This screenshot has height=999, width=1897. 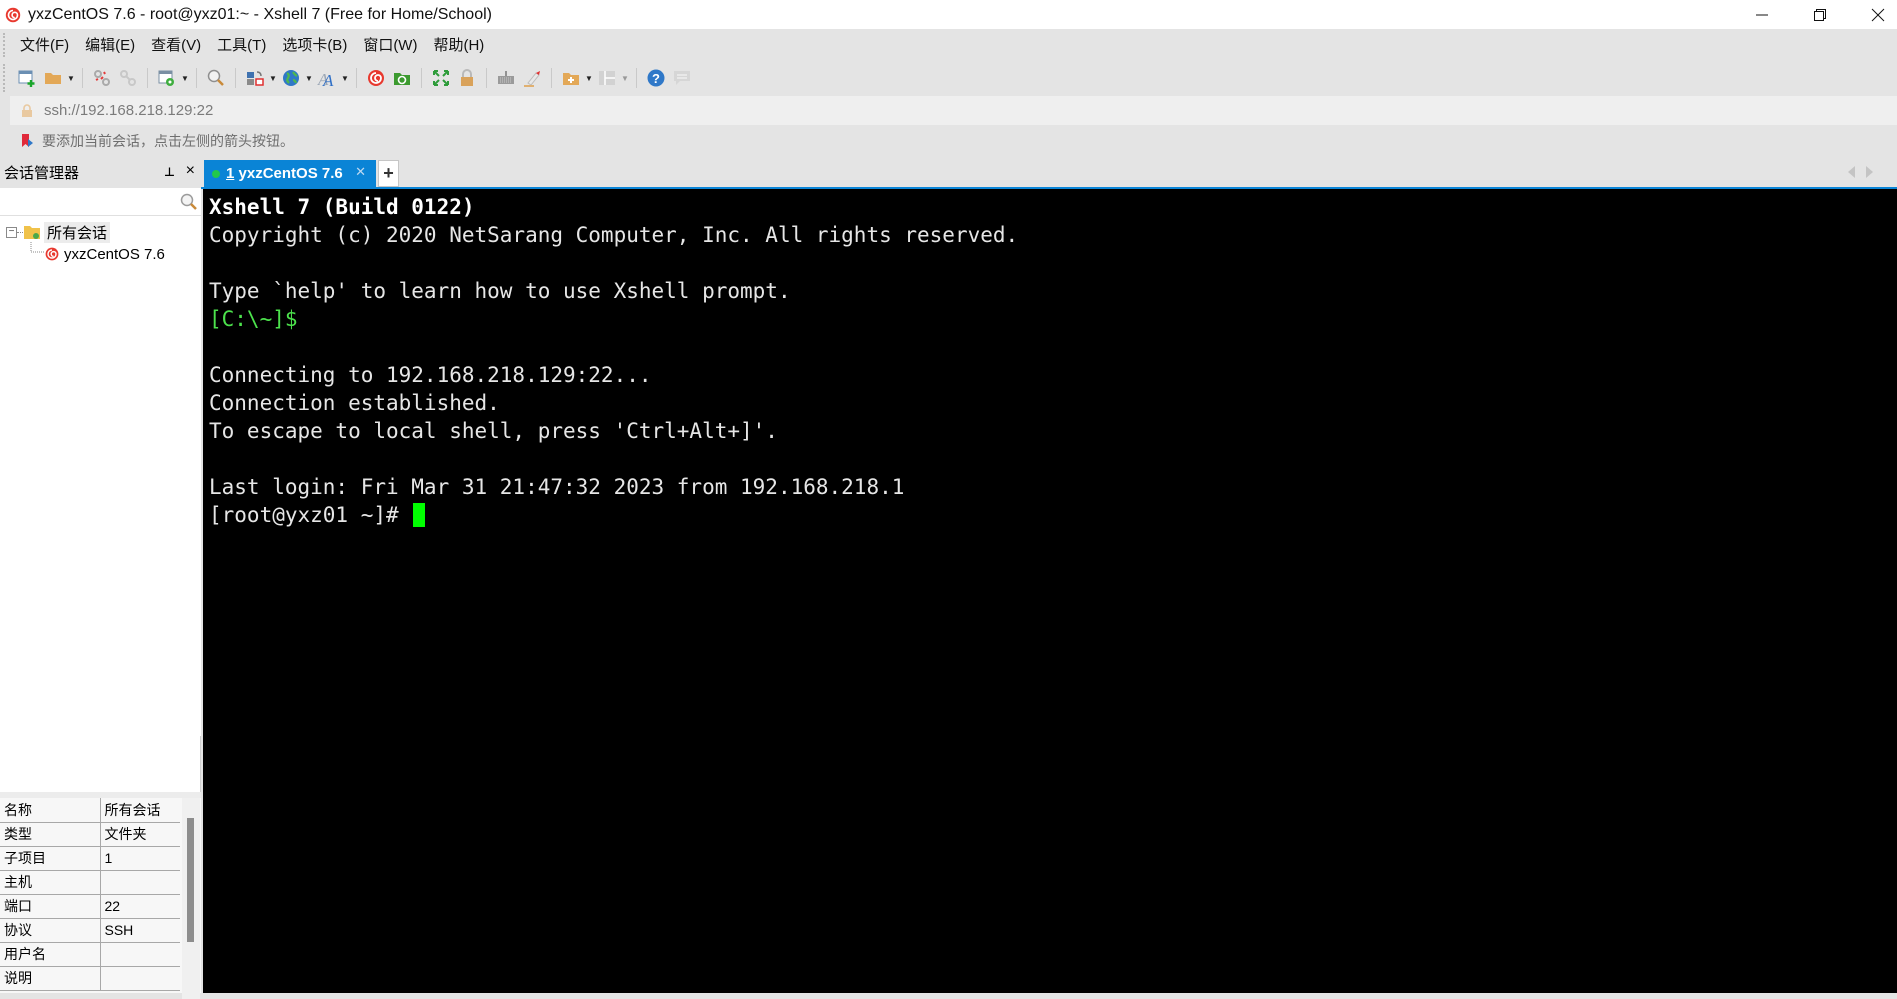 What do you see at coordinates (953, 110) in the screenshot?
I see `address-bar: ssh://192.168.218.129:22` at bounding box center [953, 110].